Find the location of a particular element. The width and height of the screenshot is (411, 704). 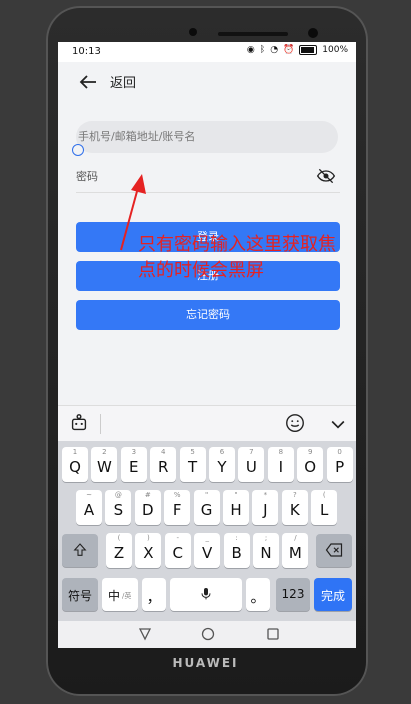

battery-percent: 100% is located at coordinates (335, 50).